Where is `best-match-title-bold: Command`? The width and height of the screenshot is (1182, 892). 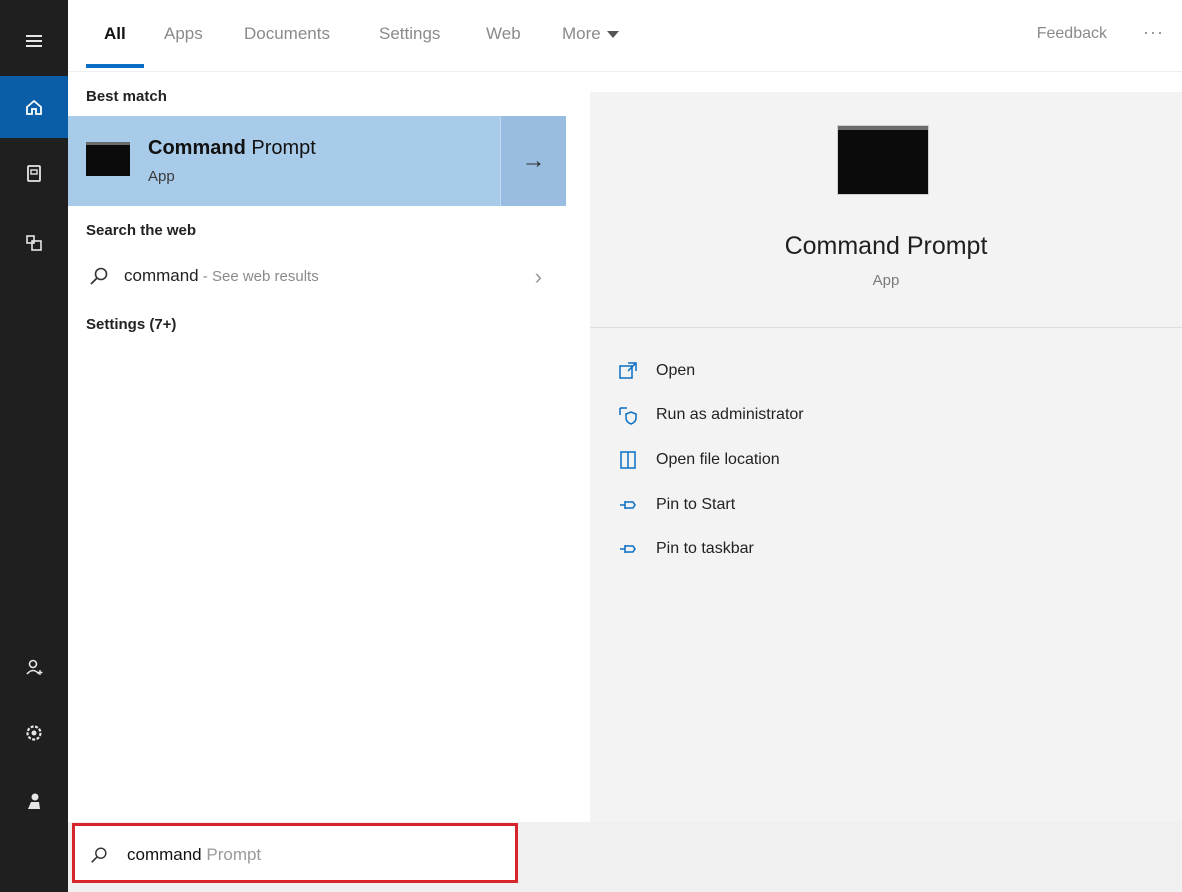 best-match-title-bold: Command is located at coordinates (197, 148).